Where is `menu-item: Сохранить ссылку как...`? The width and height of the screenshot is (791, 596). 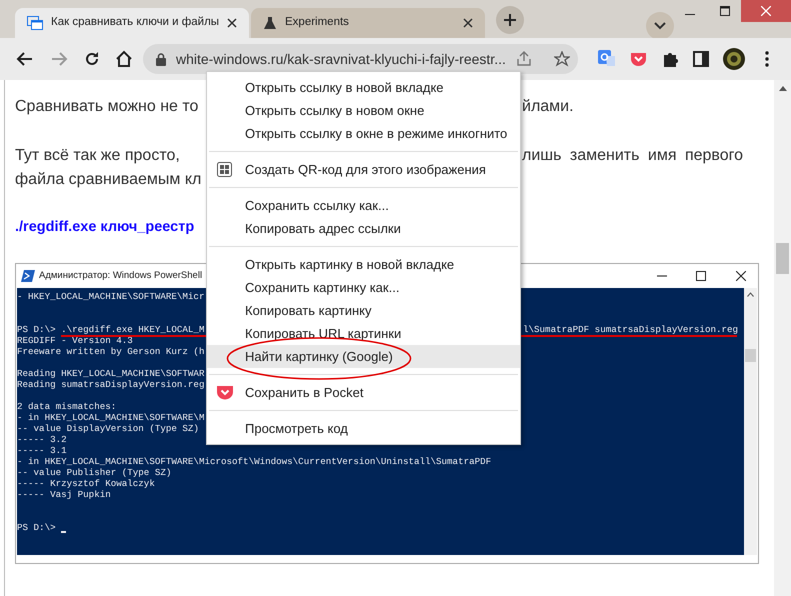
menu-item: Сохранить ссылку как... is located at coordinates (363, 205).